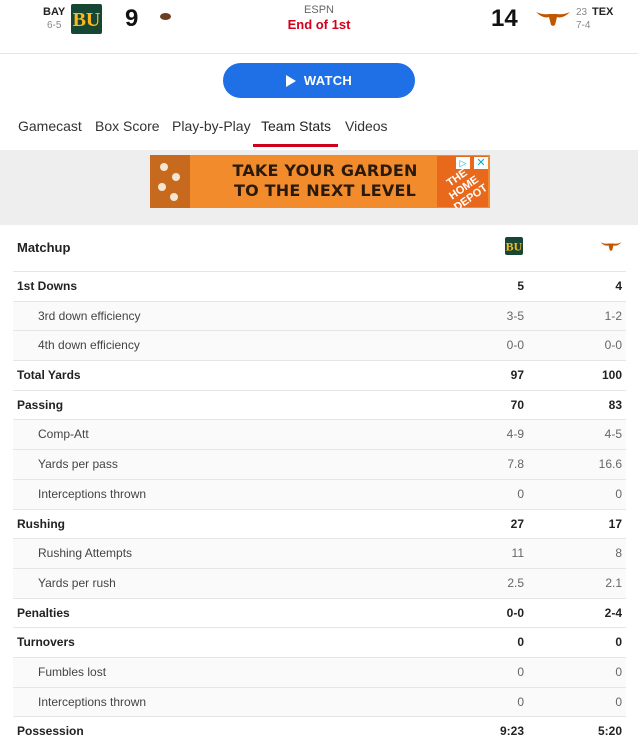 This screenshot has height=750, width=638. I want to click on tab-box-score: Box Score, so click(127, 126).